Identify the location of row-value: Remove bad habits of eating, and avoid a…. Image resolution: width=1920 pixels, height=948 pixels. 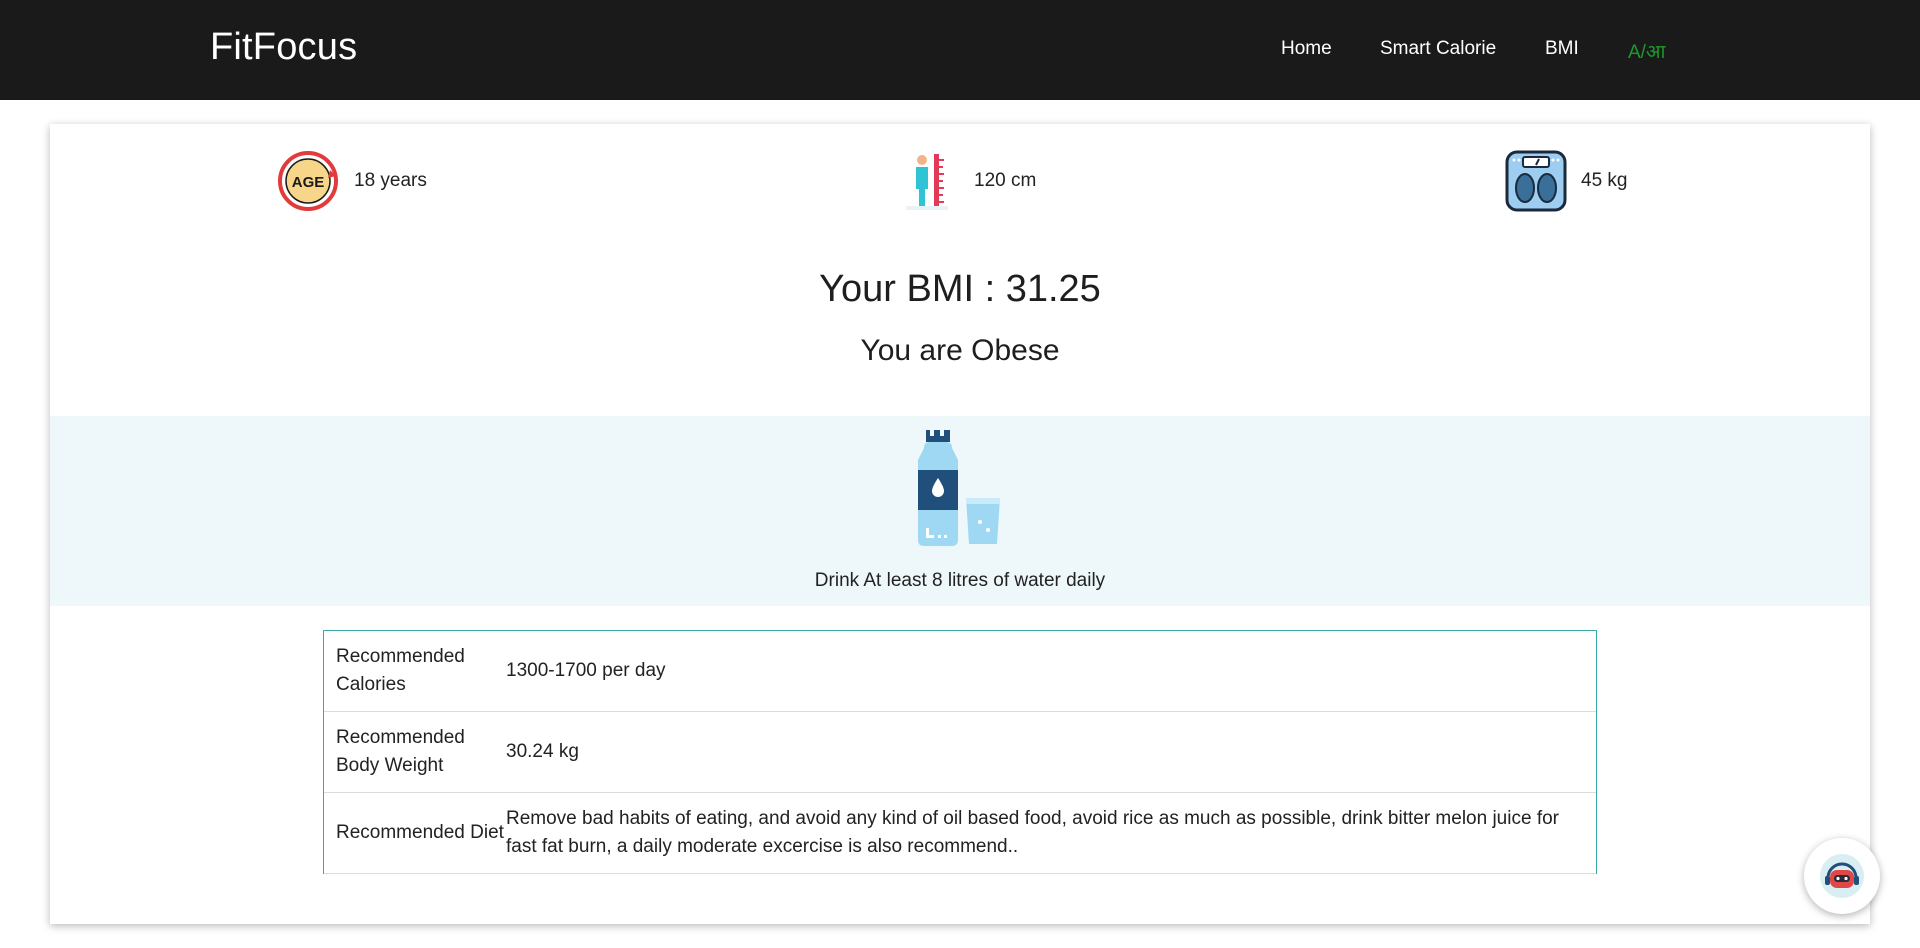
(1032, 832).